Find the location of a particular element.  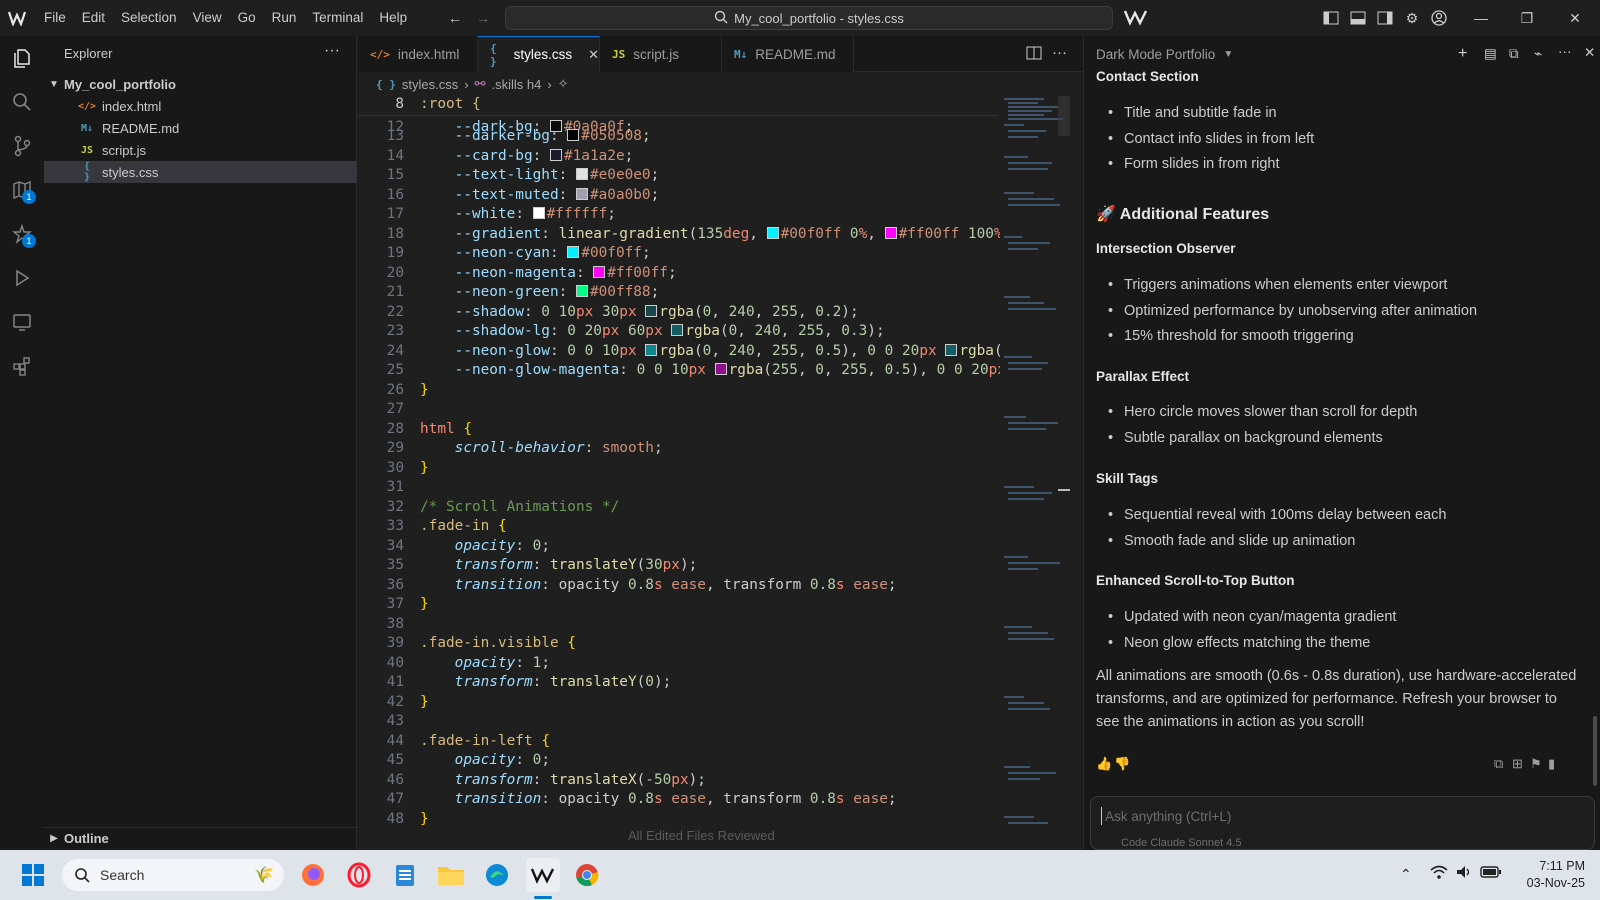

volume-icon is located at coordinates (1464, 873).